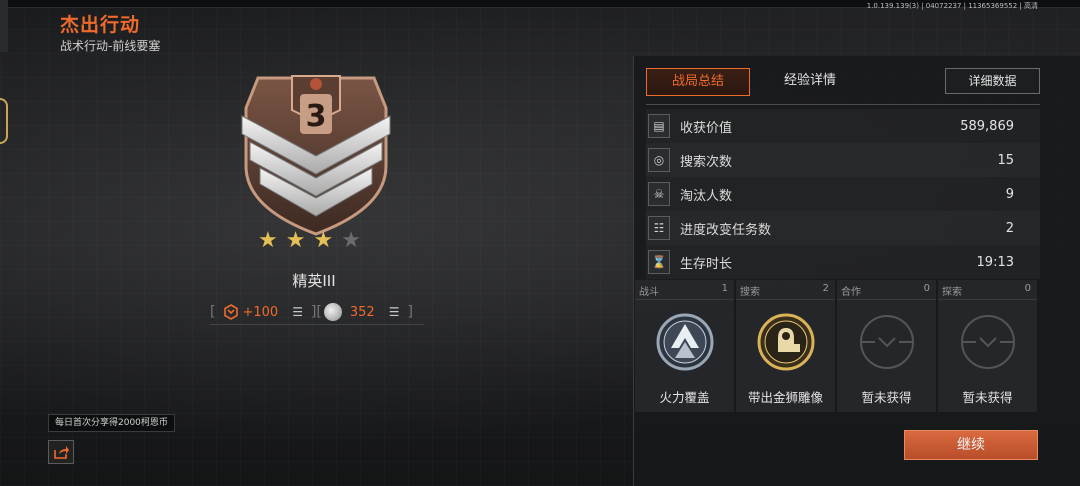  Describe the element at coordinates (4, 26) in the screenshot. I see `left-edge-strip` at that location.